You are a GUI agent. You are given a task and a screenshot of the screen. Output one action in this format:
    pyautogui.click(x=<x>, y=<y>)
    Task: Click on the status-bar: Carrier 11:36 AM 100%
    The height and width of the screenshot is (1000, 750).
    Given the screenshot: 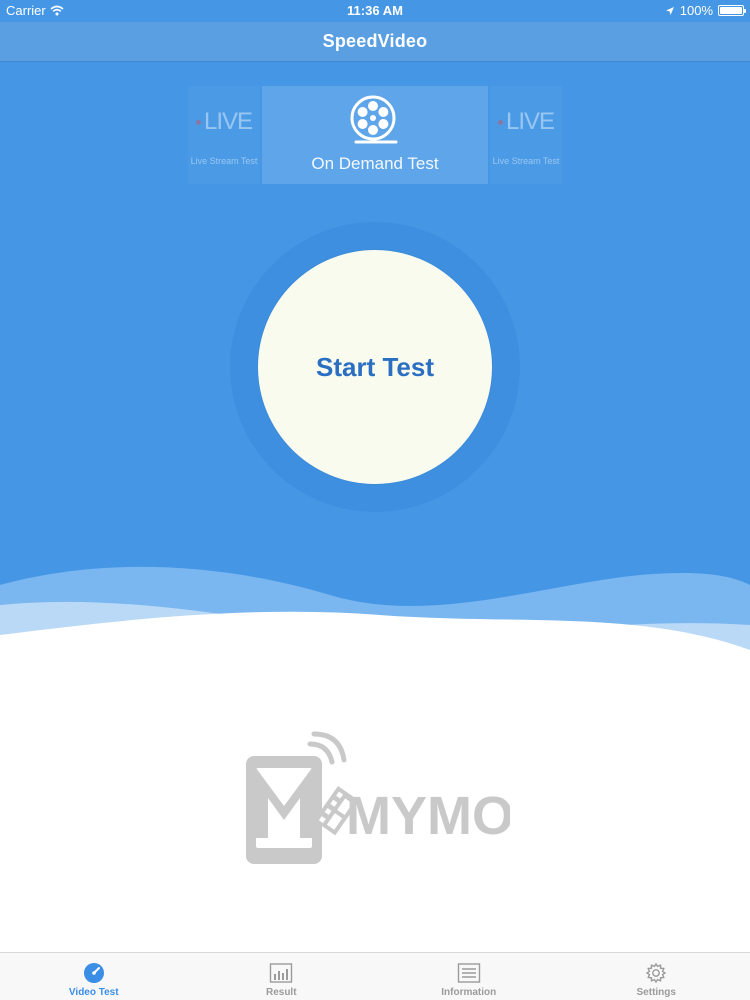 What is the action you would take?
    pyautogui.click(x=375, y=11)
    